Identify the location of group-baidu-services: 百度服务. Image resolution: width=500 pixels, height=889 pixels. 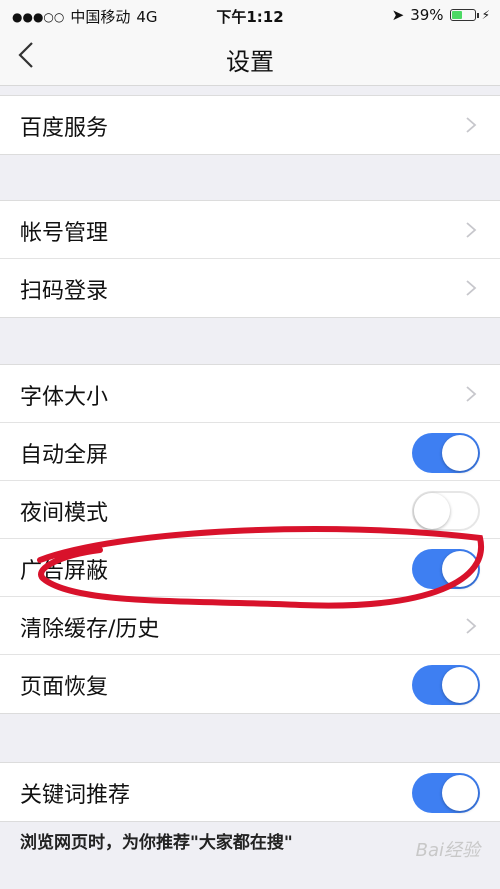
(250, 125).